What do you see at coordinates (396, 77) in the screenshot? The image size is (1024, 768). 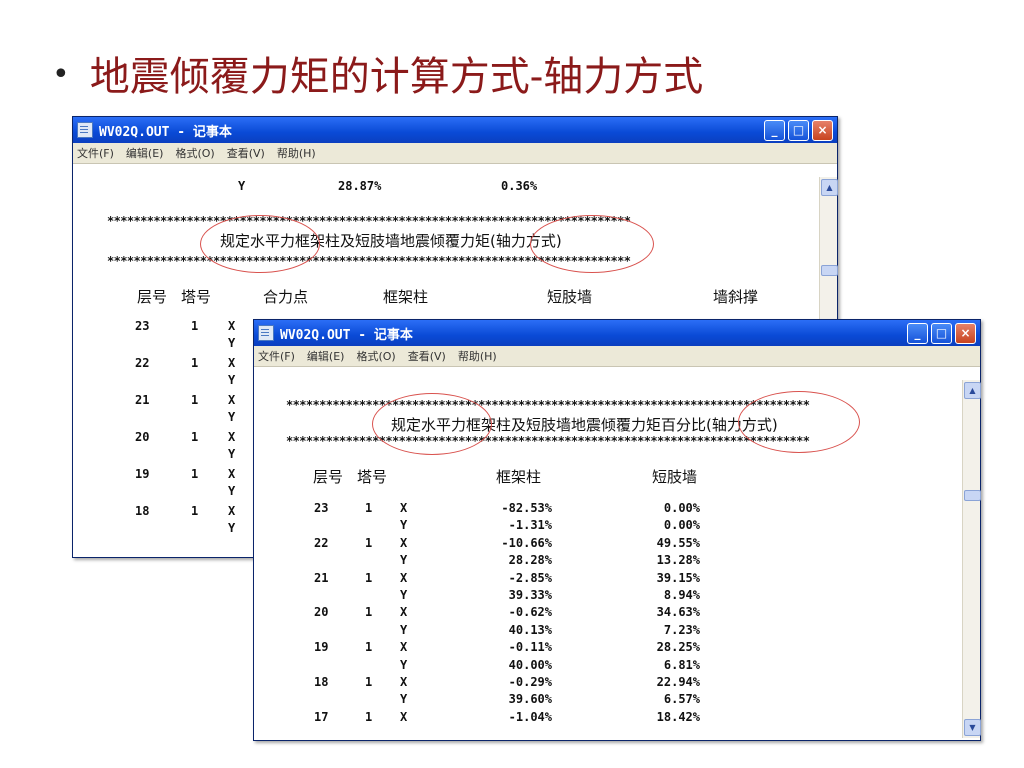 I see `slide-title-text: 地震倾覆力矩的计算方式-轴力方式` at bounding box center [396, 77].